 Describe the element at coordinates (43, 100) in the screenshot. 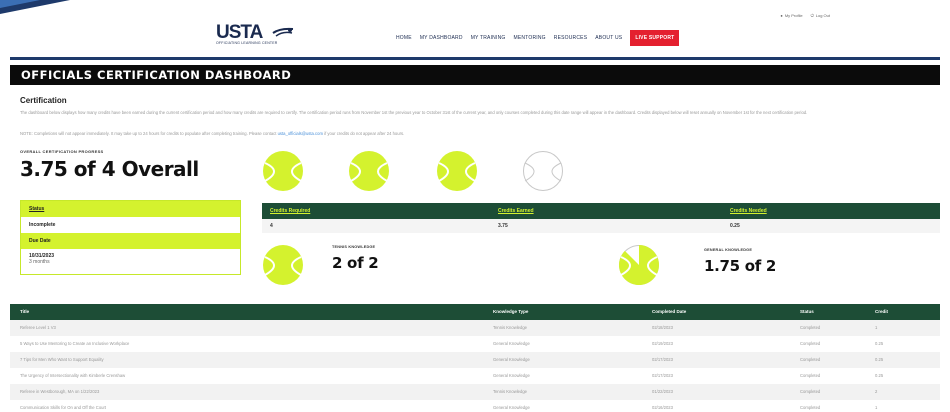

I see `certification-heading: Certification` at that location.